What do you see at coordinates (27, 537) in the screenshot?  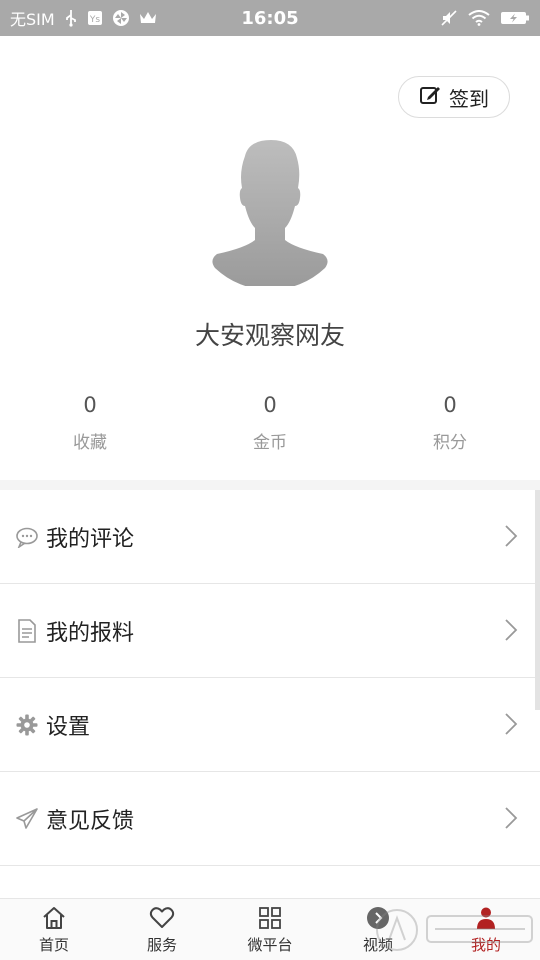 I see `comment-icon` at bounding box center [27, 537].